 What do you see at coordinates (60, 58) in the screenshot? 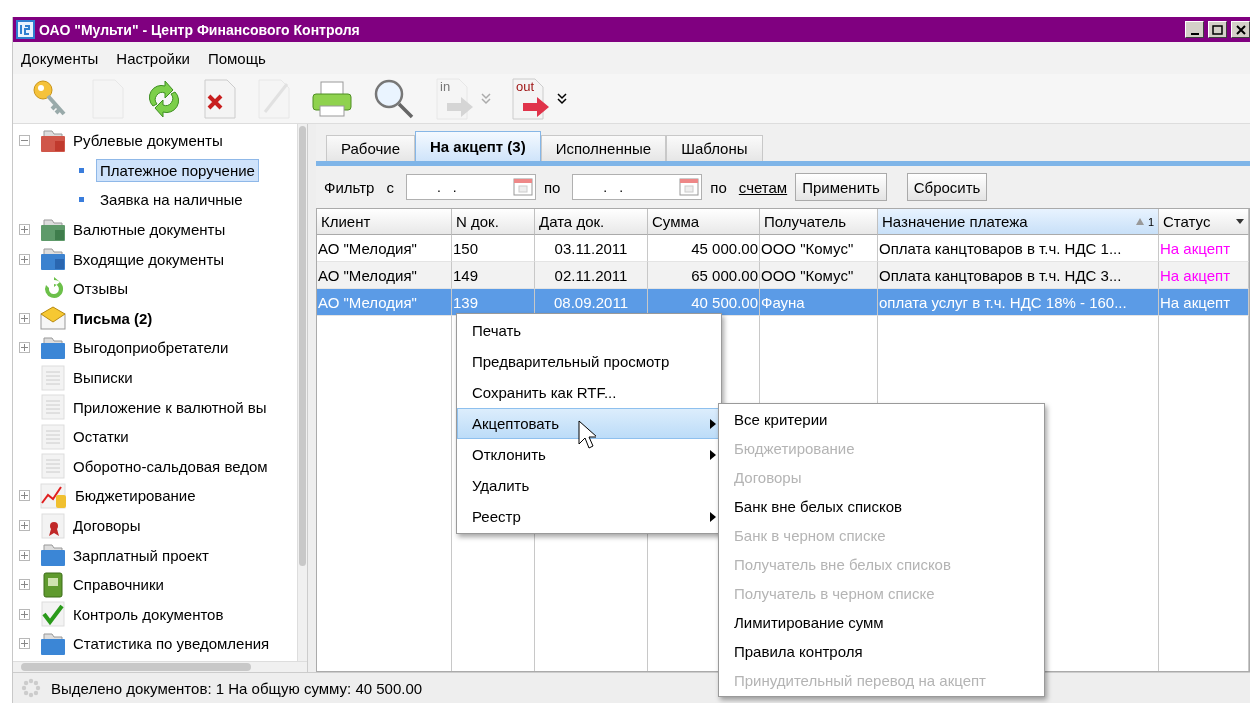
I see `menu-item: Документы` at bounding box center [60, 58].